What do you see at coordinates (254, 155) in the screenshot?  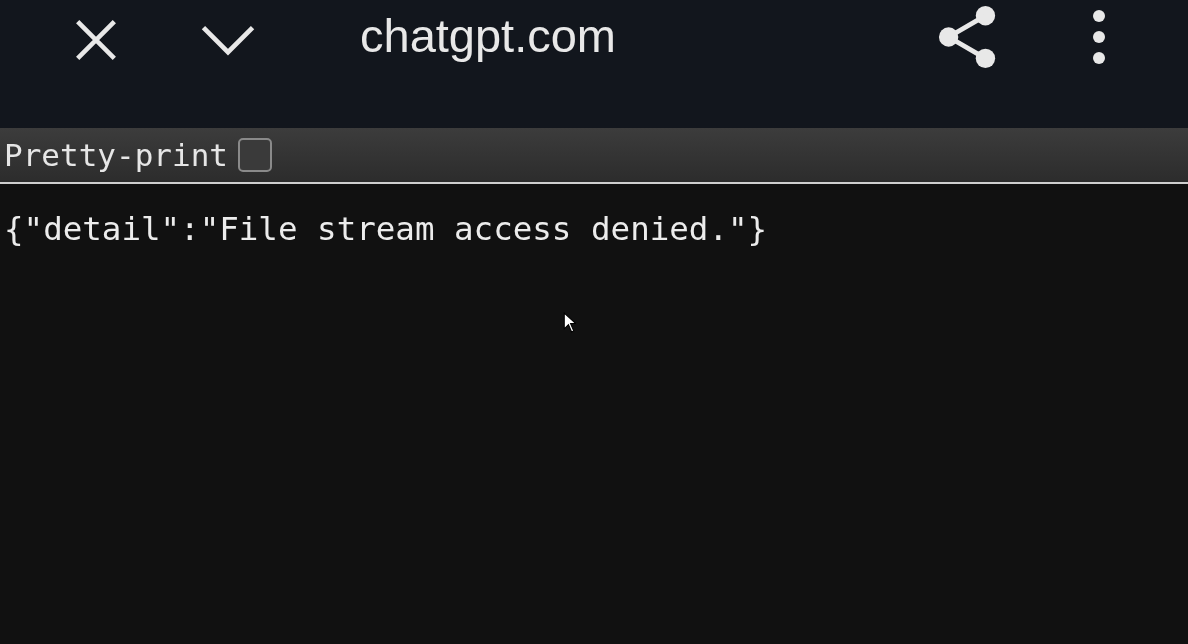 I see `checkbox` at bounding box center [254, 155].